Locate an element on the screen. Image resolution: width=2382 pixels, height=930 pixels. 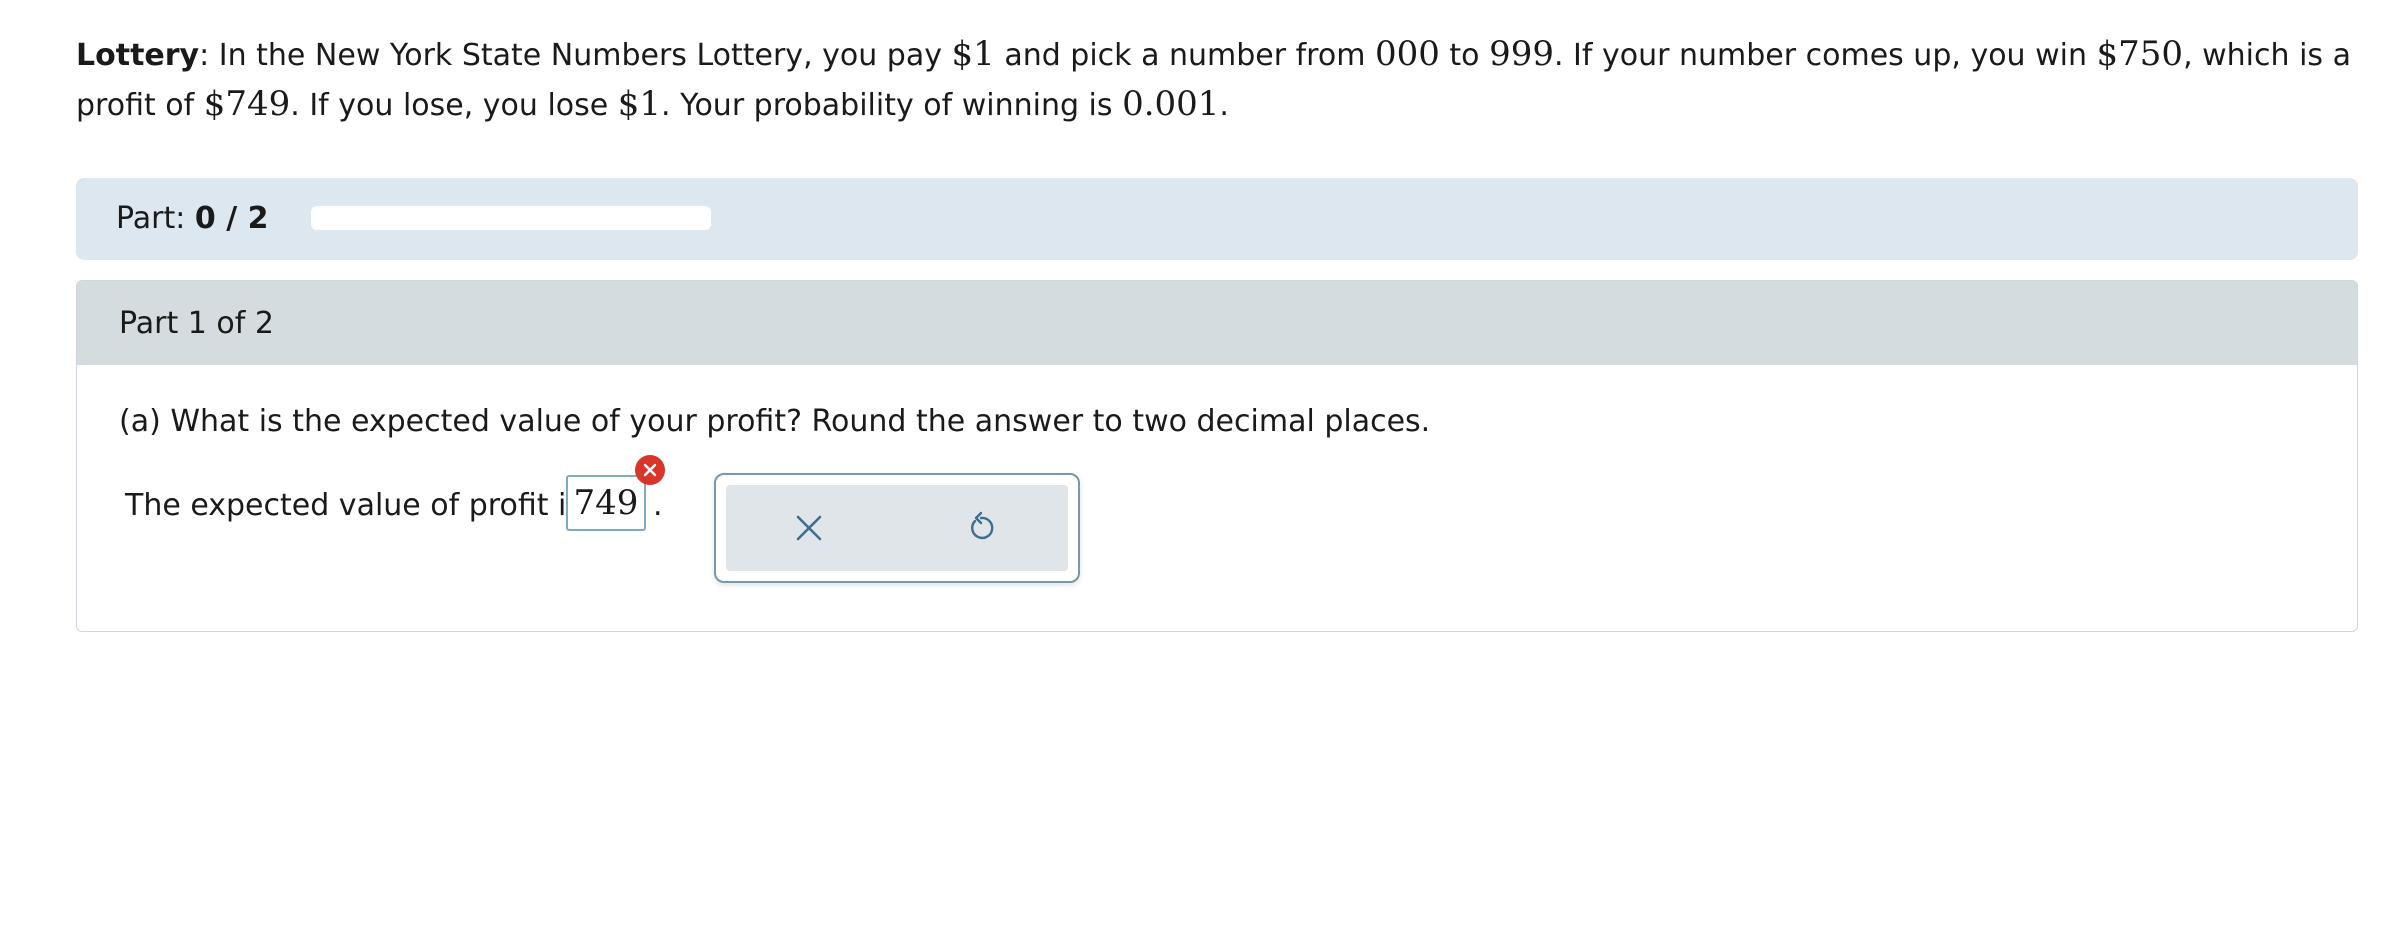
progress-label-text: Part: is located at coordinates (155, 218).